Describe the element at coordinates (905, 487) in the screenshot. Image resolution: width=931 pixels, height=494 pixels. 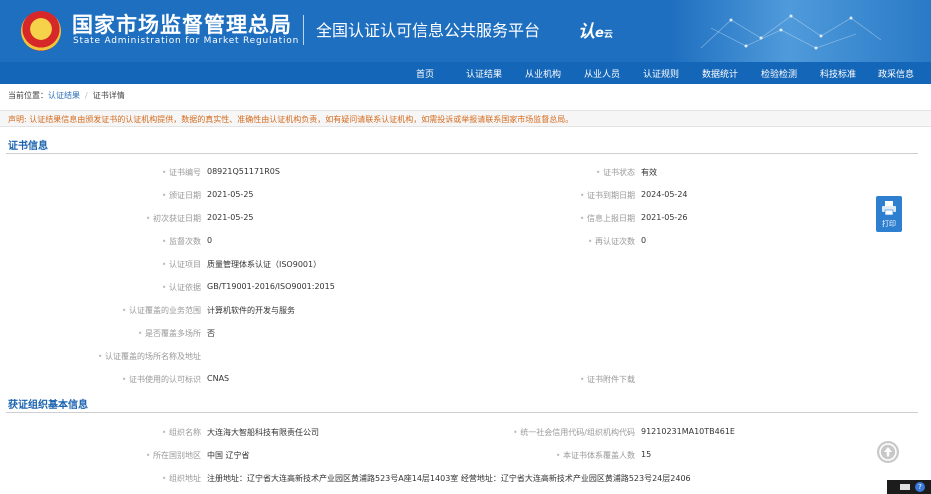
I see `keyboard-icon` at that location.